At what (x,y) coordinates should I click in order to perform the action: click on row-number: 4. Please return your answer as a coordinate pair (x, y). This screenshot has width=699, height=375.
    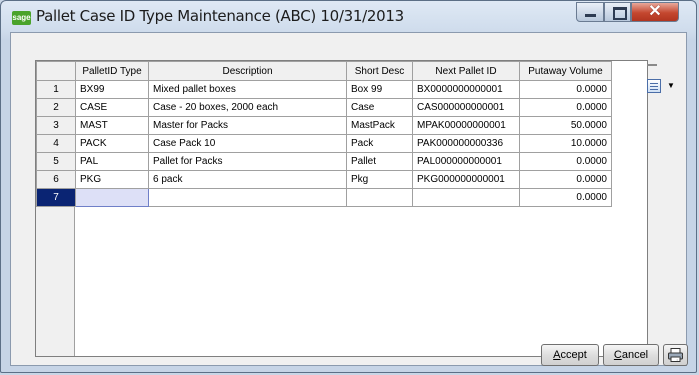
    Looking at the image, I should click on (56, 143).